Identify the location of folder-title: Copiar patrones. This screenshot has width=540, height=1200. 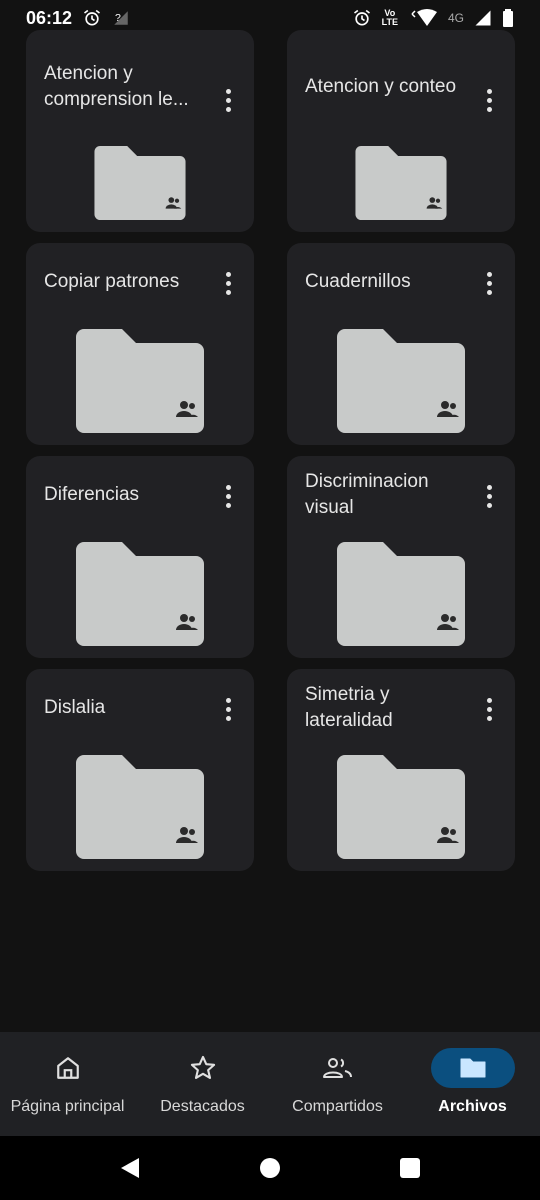
(112, 281).